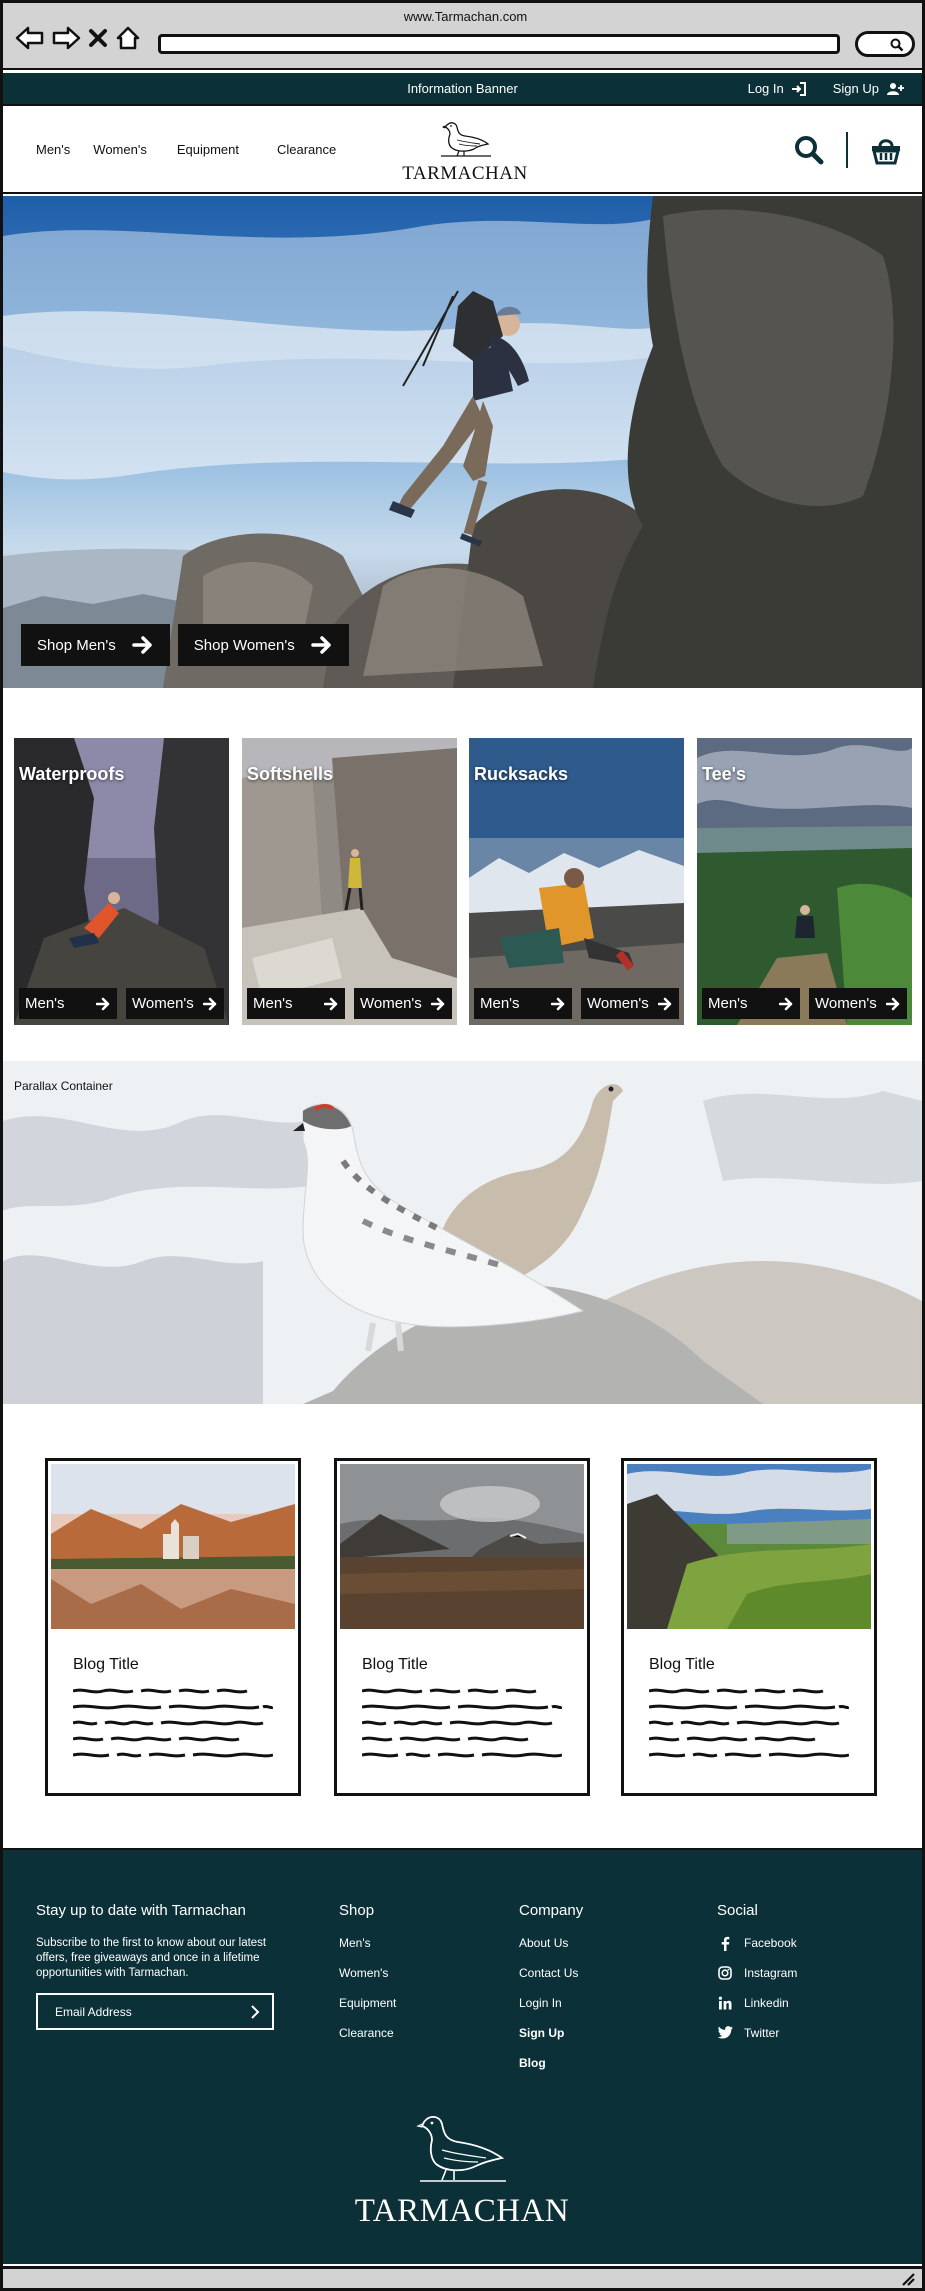 This screenshot has height=2291, width=925. I want to click on footer-link-equipment: Equipment, so click(367, 2011).